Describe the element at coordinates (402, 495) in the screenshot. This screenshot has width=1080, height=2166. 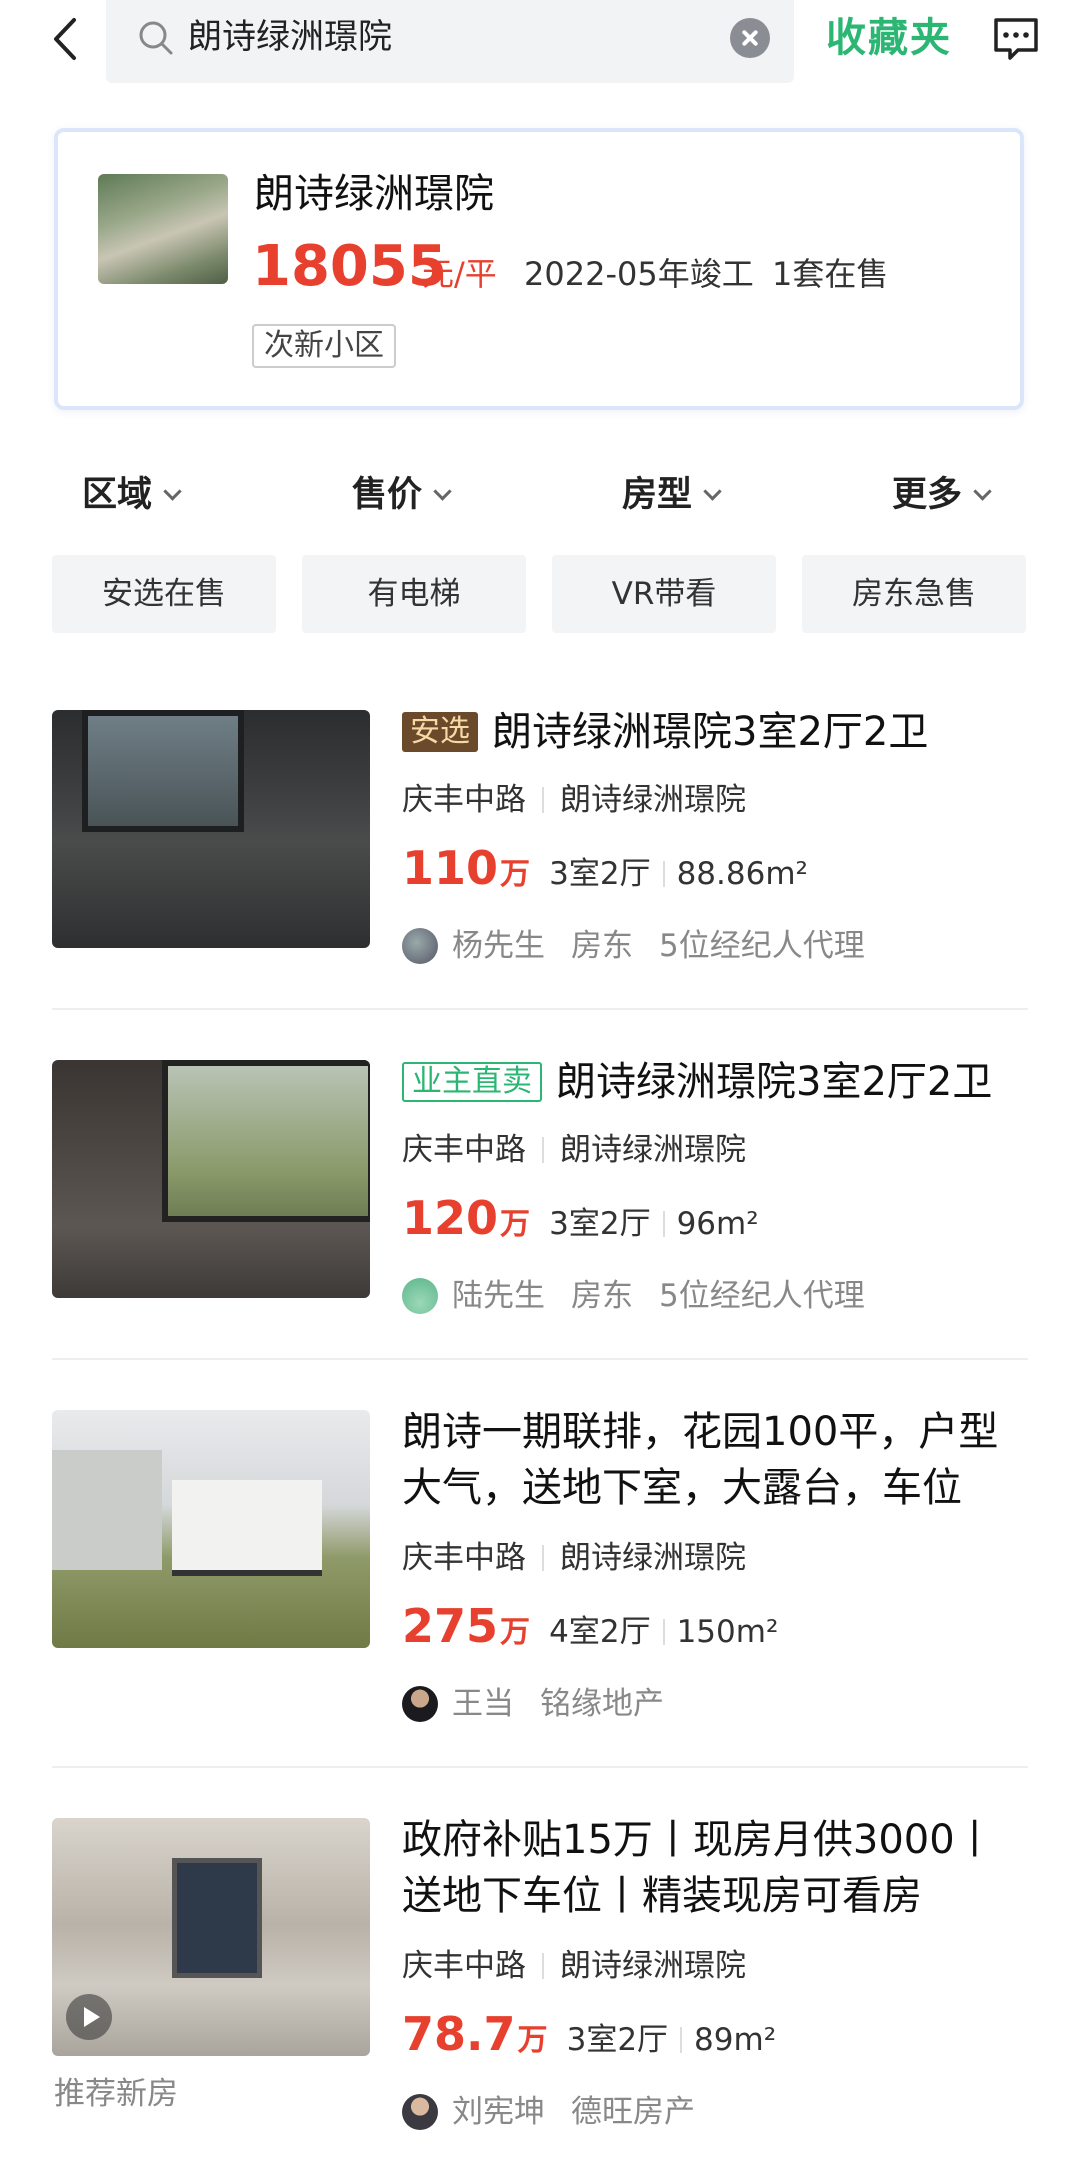
I see `filter-price: 售价` at that location.